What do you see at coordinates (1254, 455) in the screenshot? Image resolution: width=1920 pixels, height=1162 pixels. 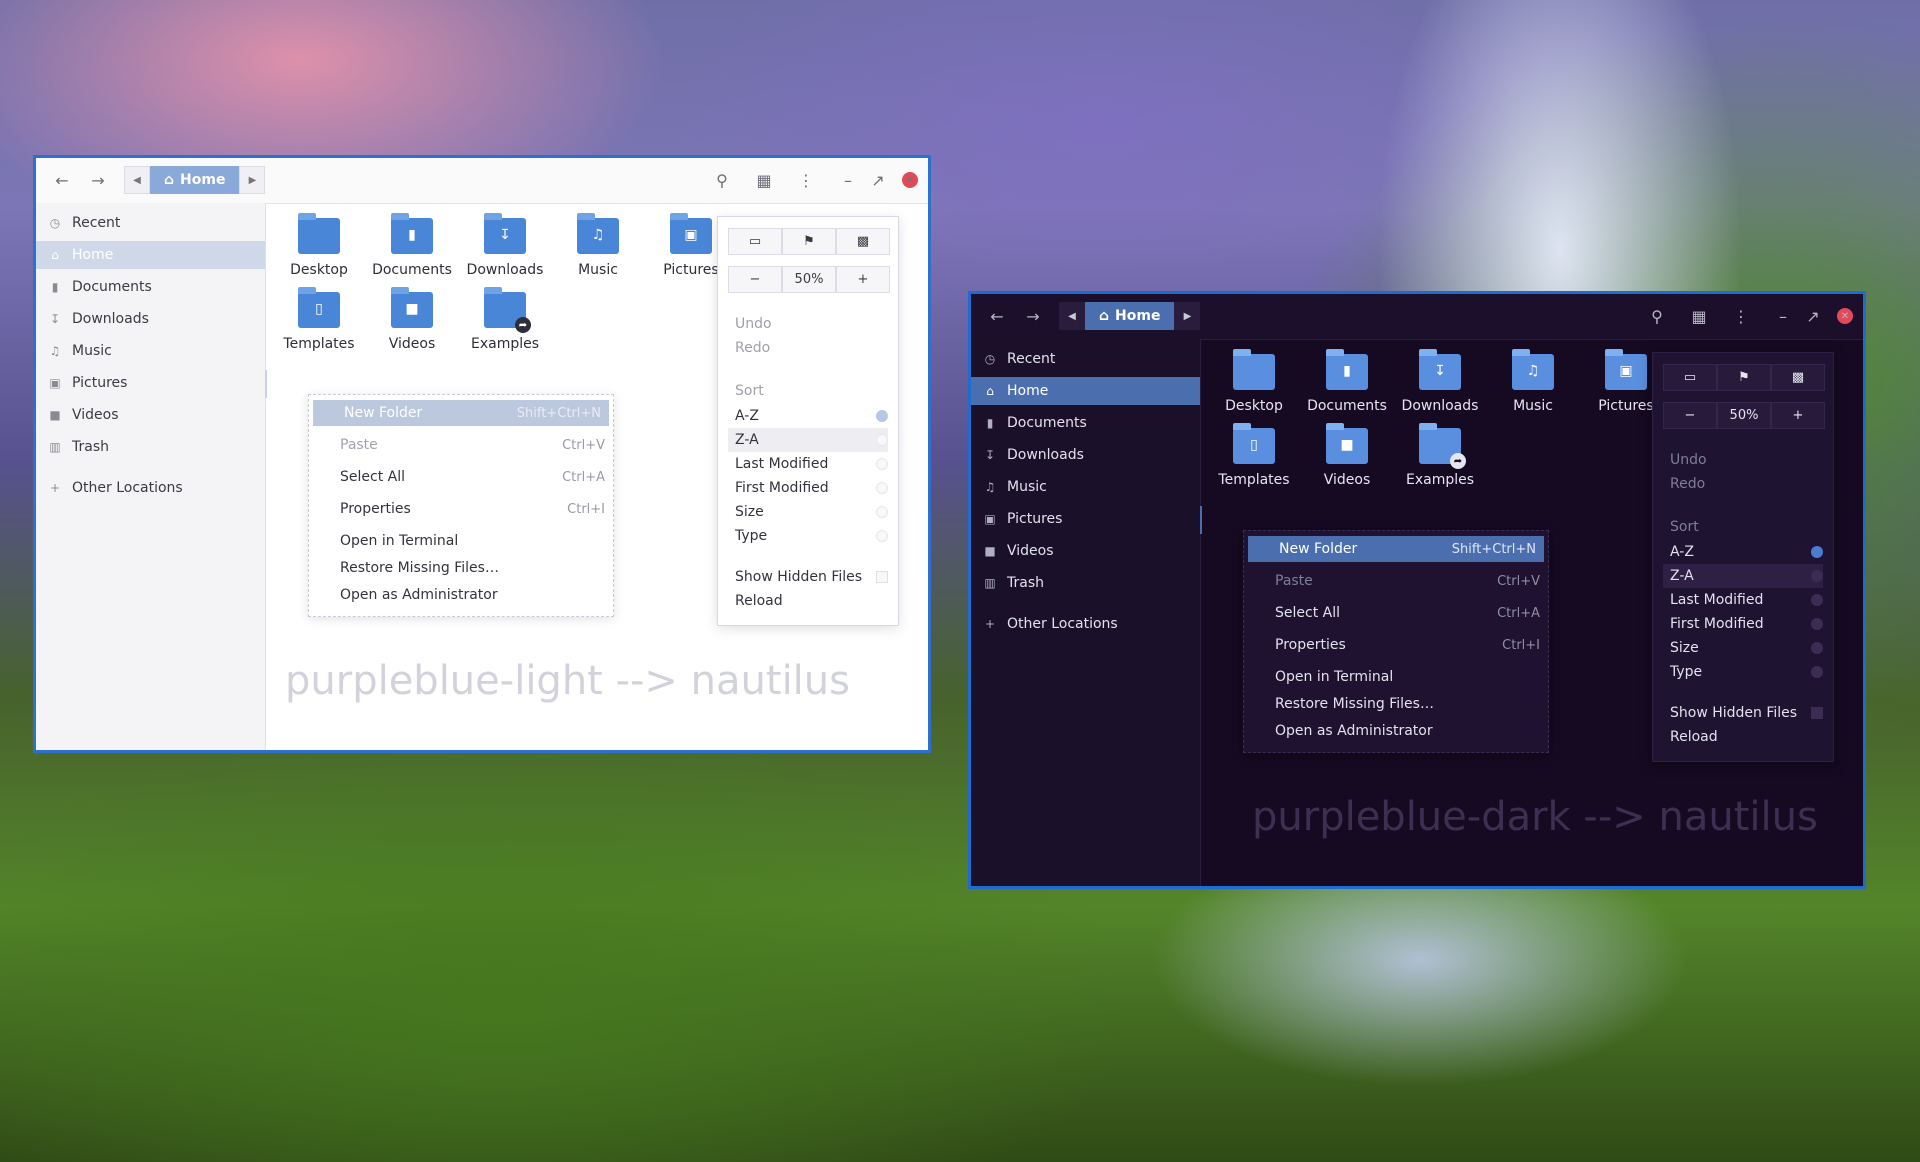 I see `folder-templates: ▯ Templates` at bounding box center [1254, 455].